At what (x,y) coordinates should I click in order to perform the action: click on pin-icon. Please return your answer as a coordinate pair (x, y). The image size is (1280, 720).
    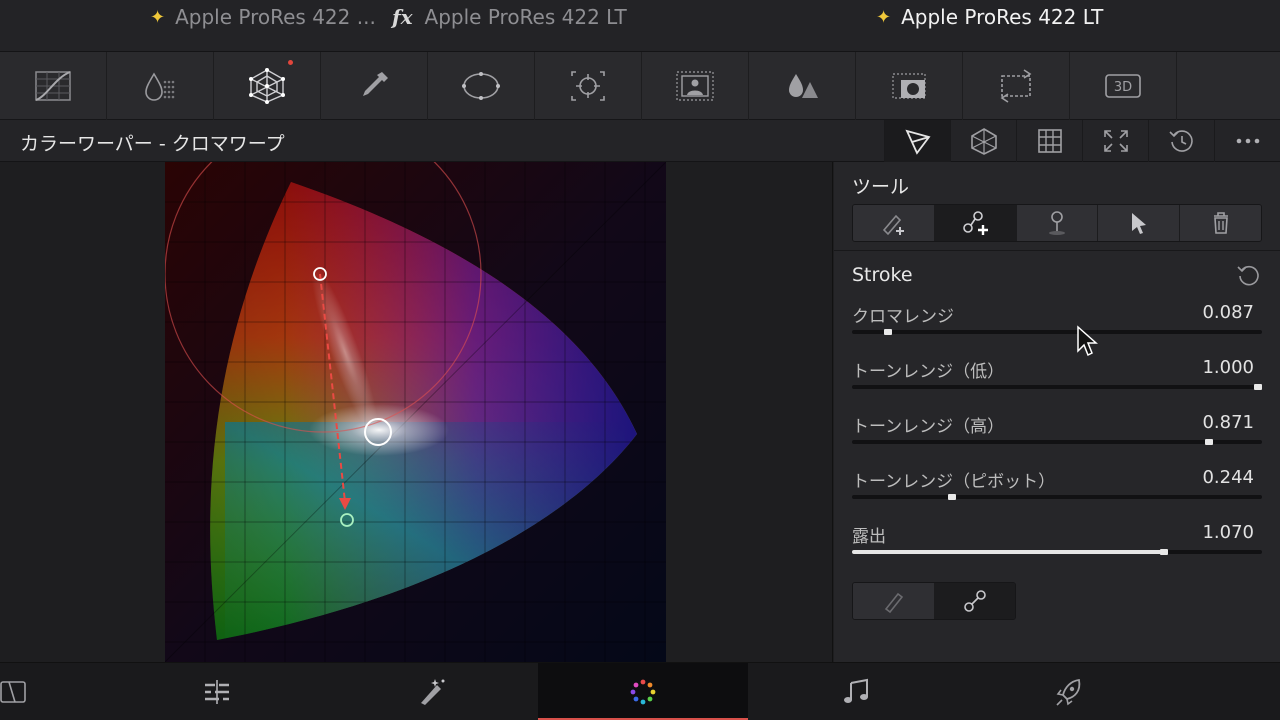
    Looking at the image, I should click on (1056, 223).